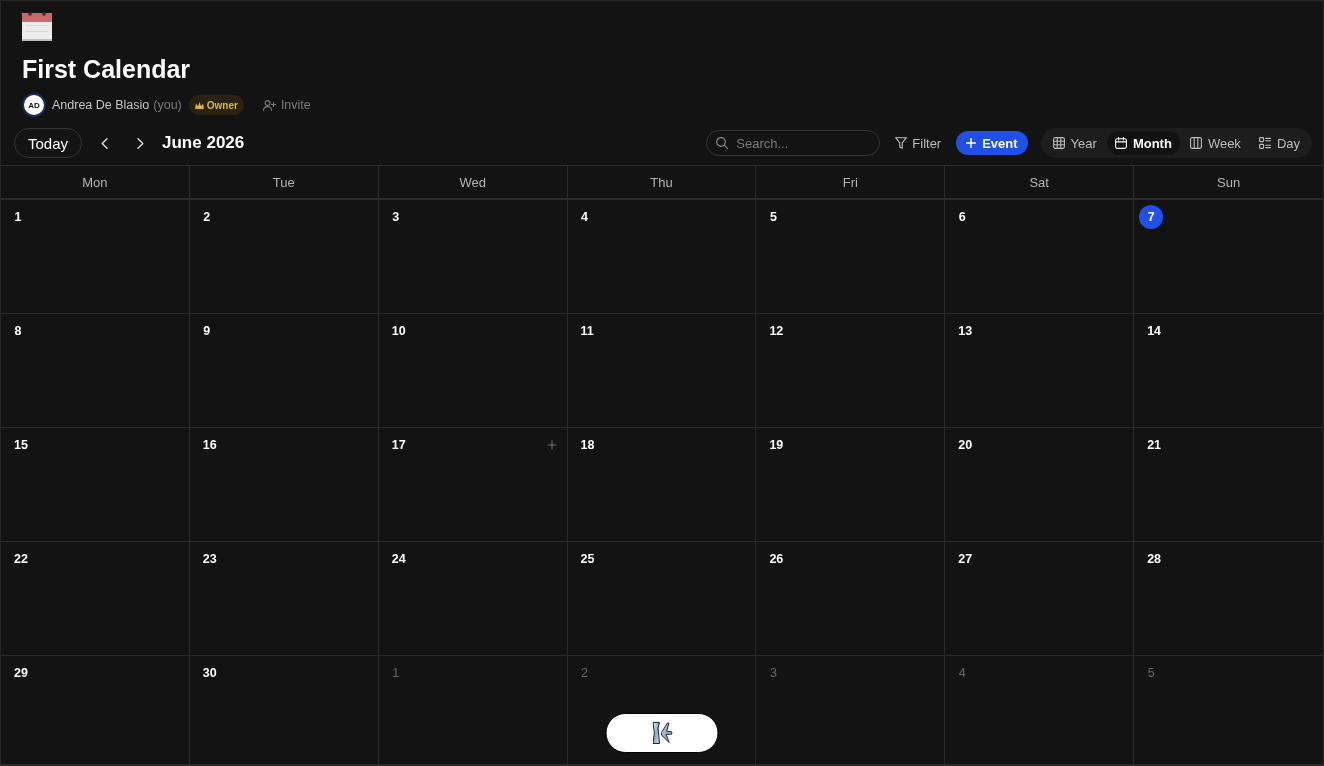  Describe the element at coordinates (918, 143) in the screenshot. I see `filter-button: Filter` at that location.